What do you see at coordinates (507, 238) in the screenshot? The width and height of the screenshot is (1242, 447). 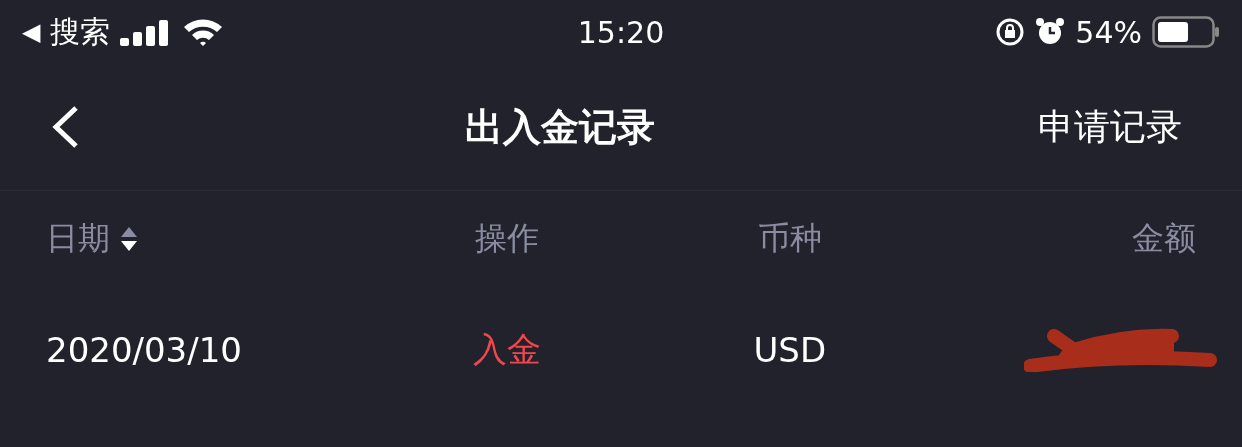 I see `column-header: 操作` at bounding box center [507, 238].